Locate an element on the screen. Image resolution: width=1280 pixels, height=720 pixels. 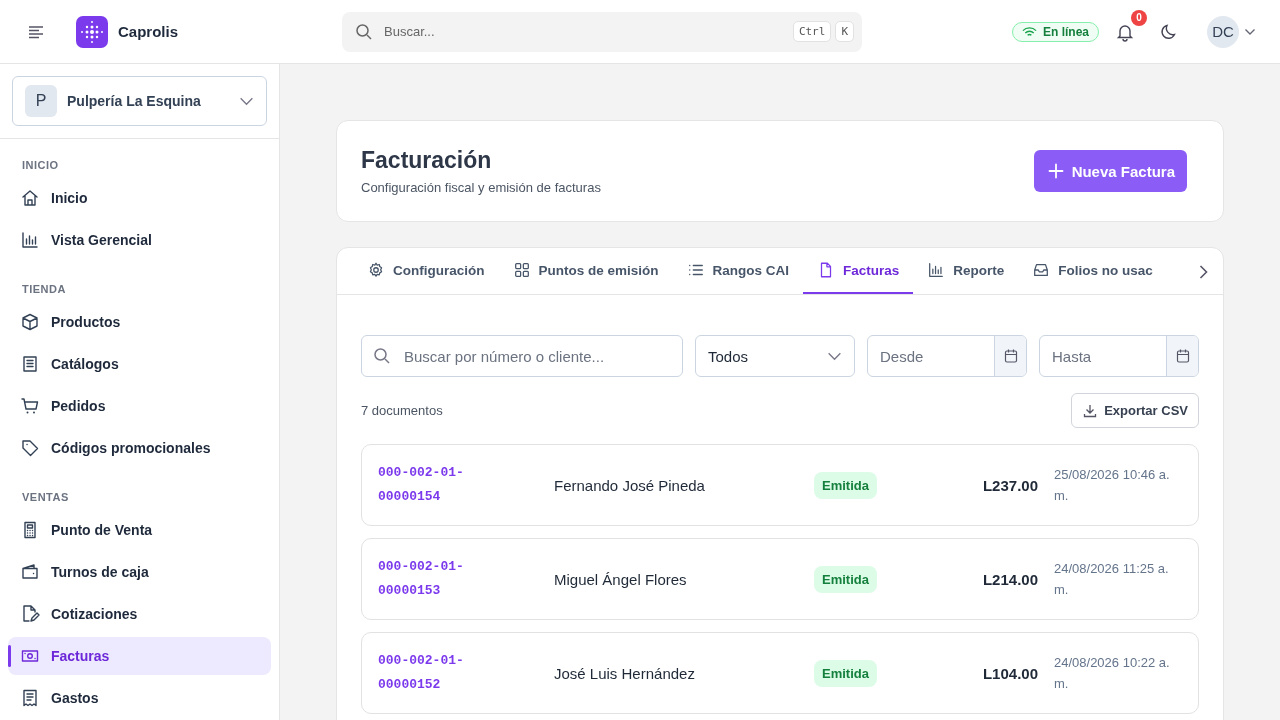
book-icon is located at coordinates (30, 364).